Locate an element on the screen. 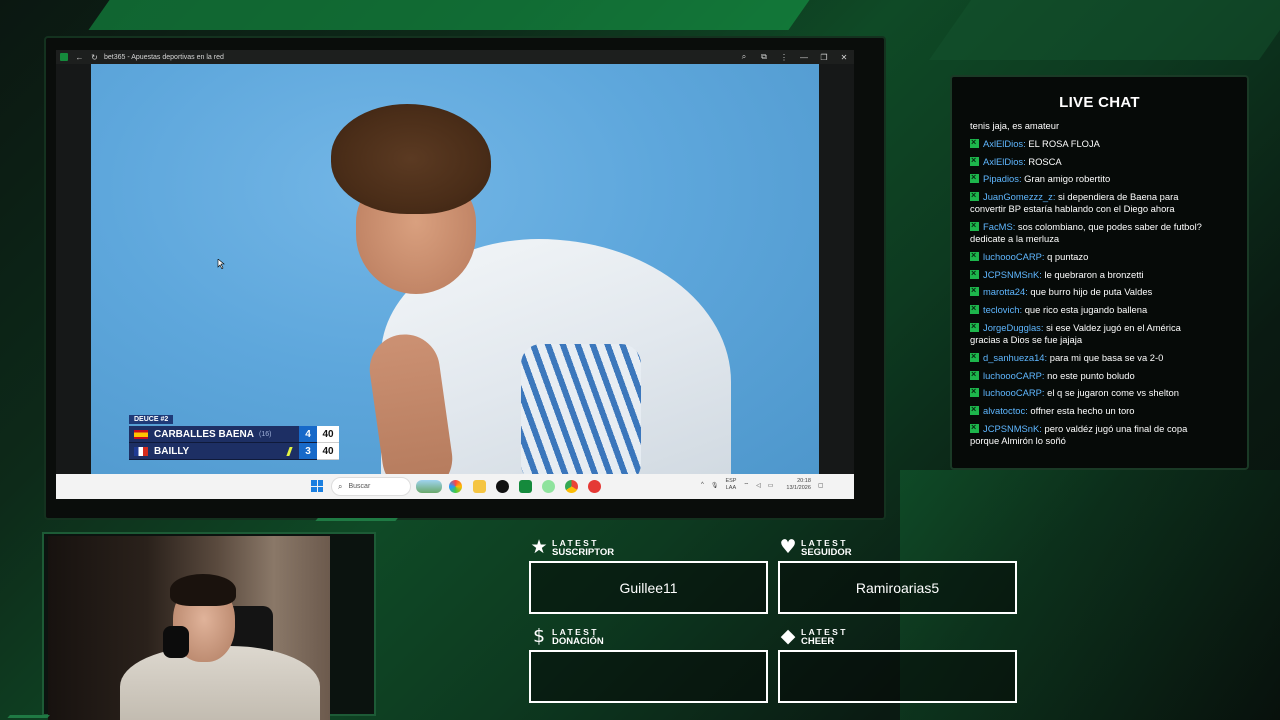 The width and height of the screenshot is (1280, 720). chat-username: JorgeDugglas is located at coordinates (1012, 327).